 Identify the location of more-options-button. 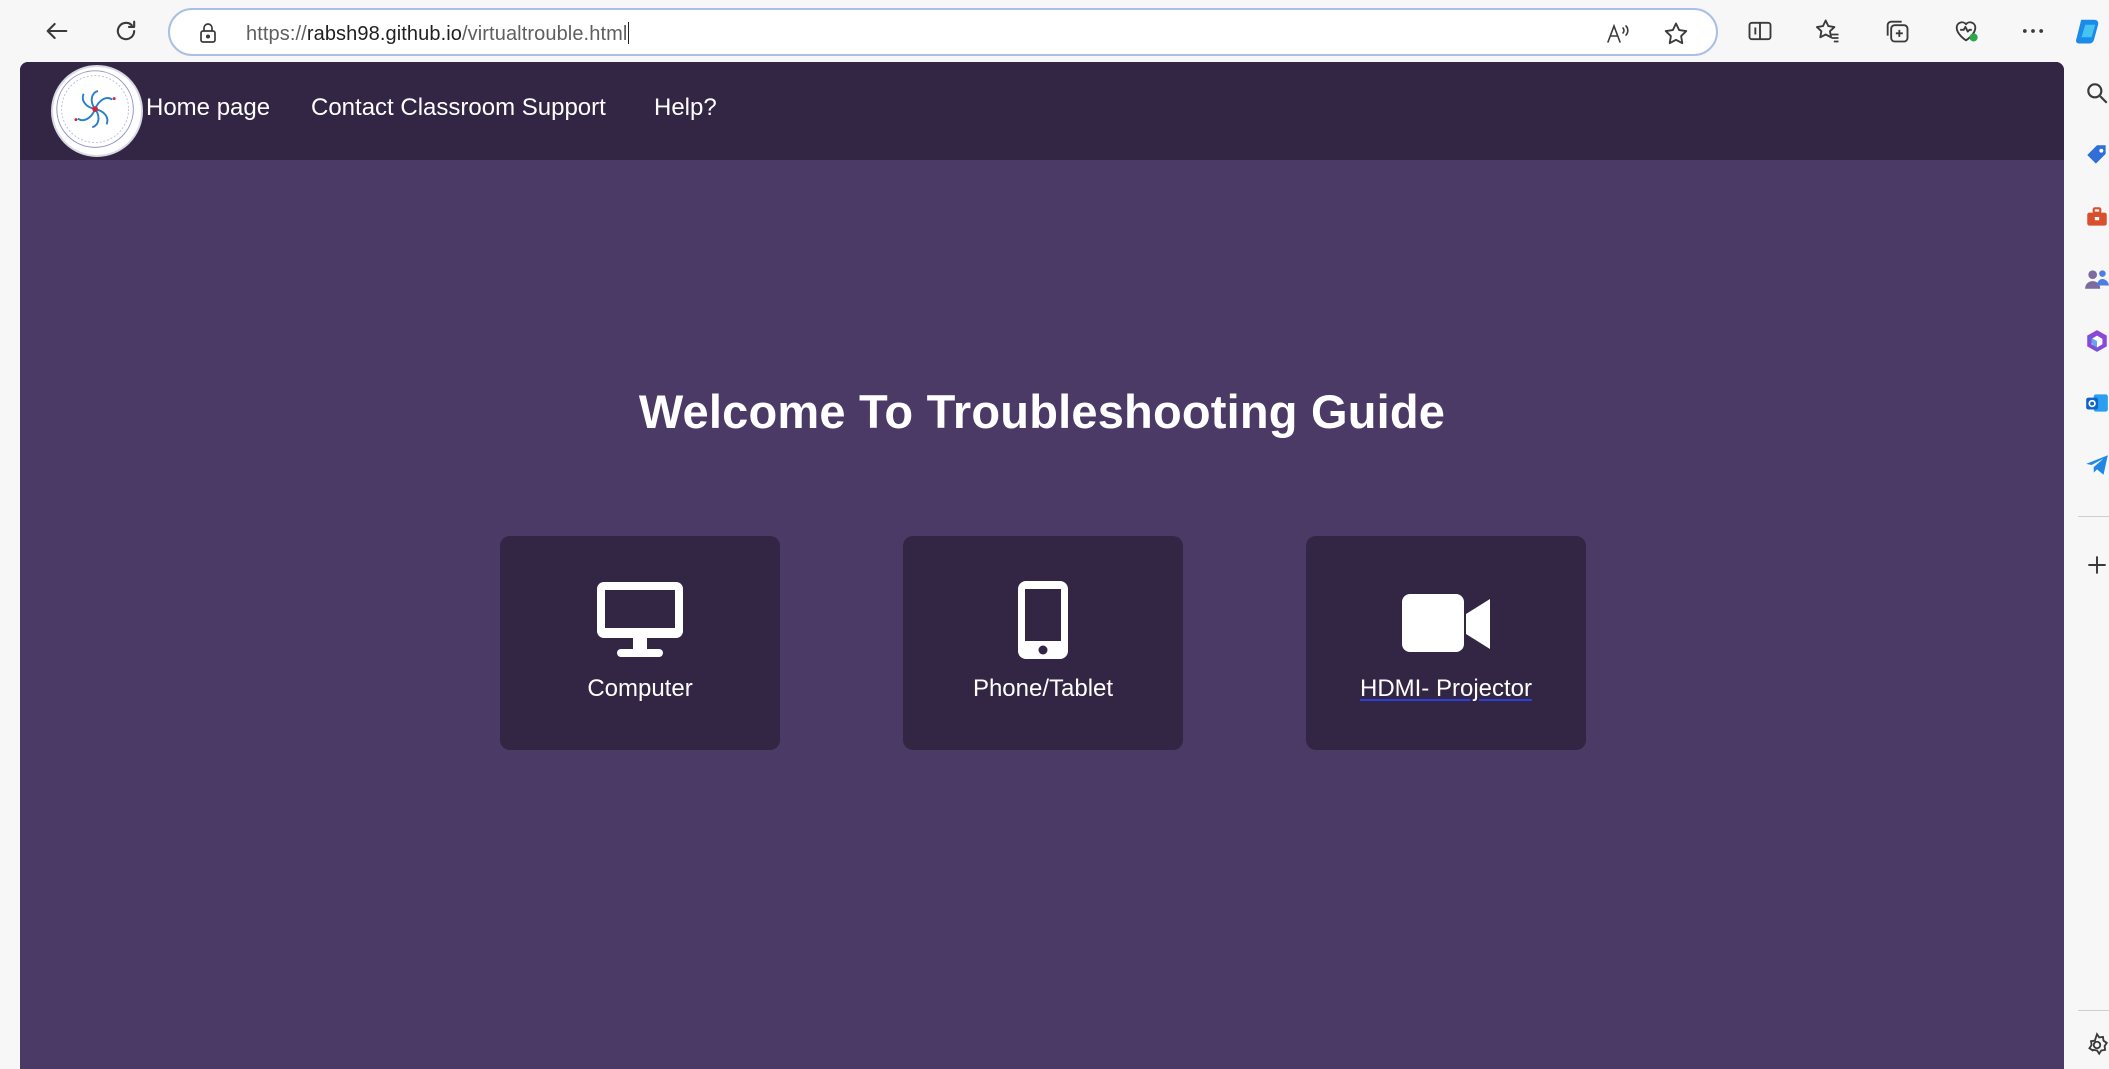
(2033, 31).